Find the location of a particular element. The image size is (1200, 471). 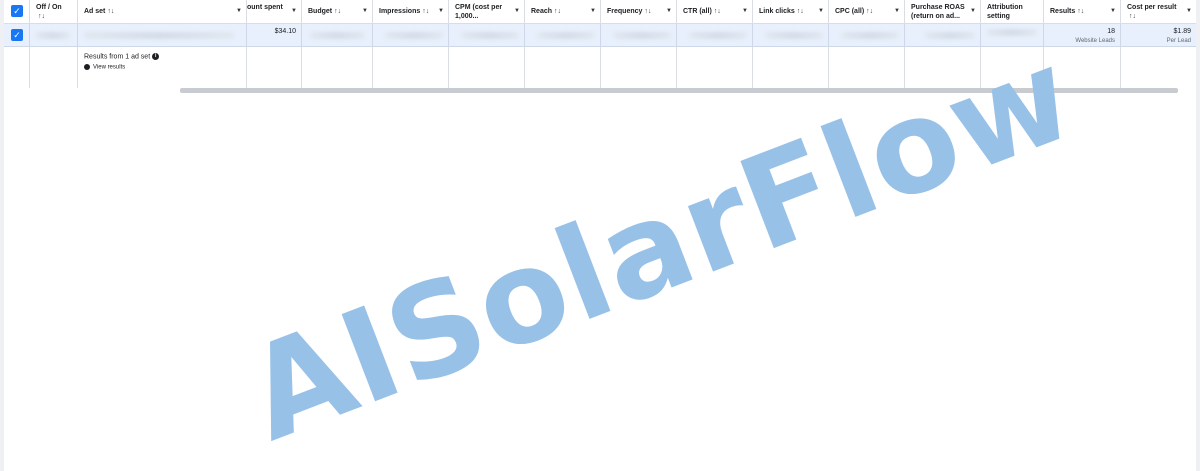

header-budget: Budget ↑↓ ▼ is located at coordinates (337, 11).